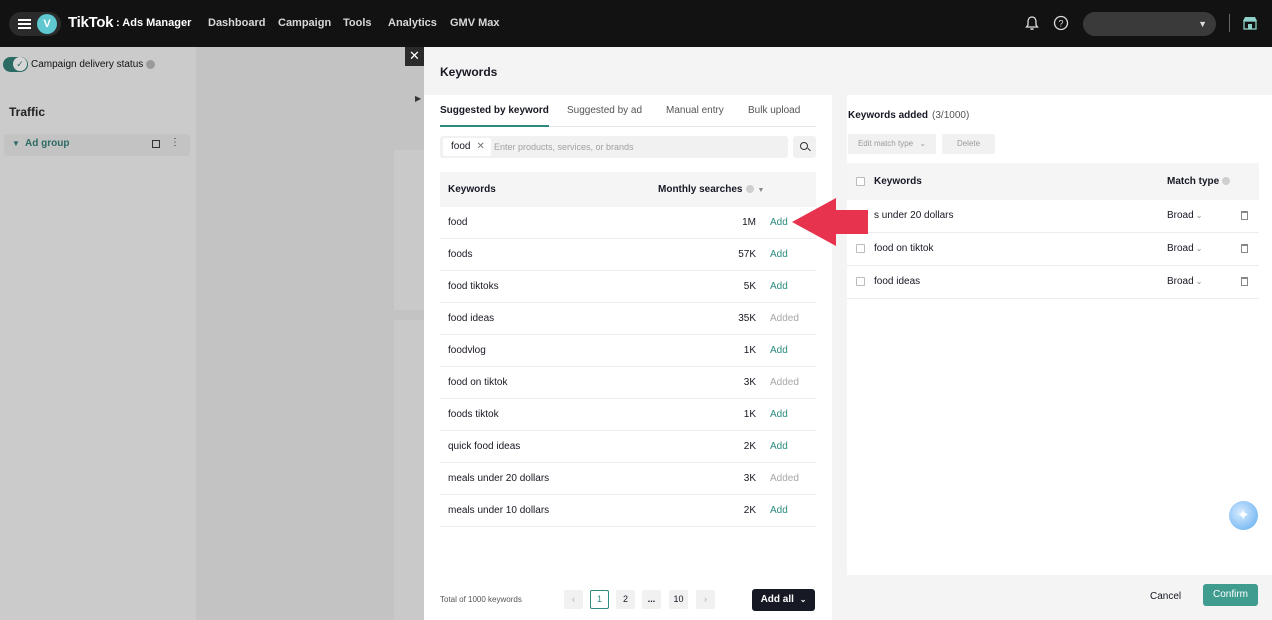  What do you see at coordinates (1250, 23) in the screenshot?
I see `store-icon` at bounding box center [1250, 23].